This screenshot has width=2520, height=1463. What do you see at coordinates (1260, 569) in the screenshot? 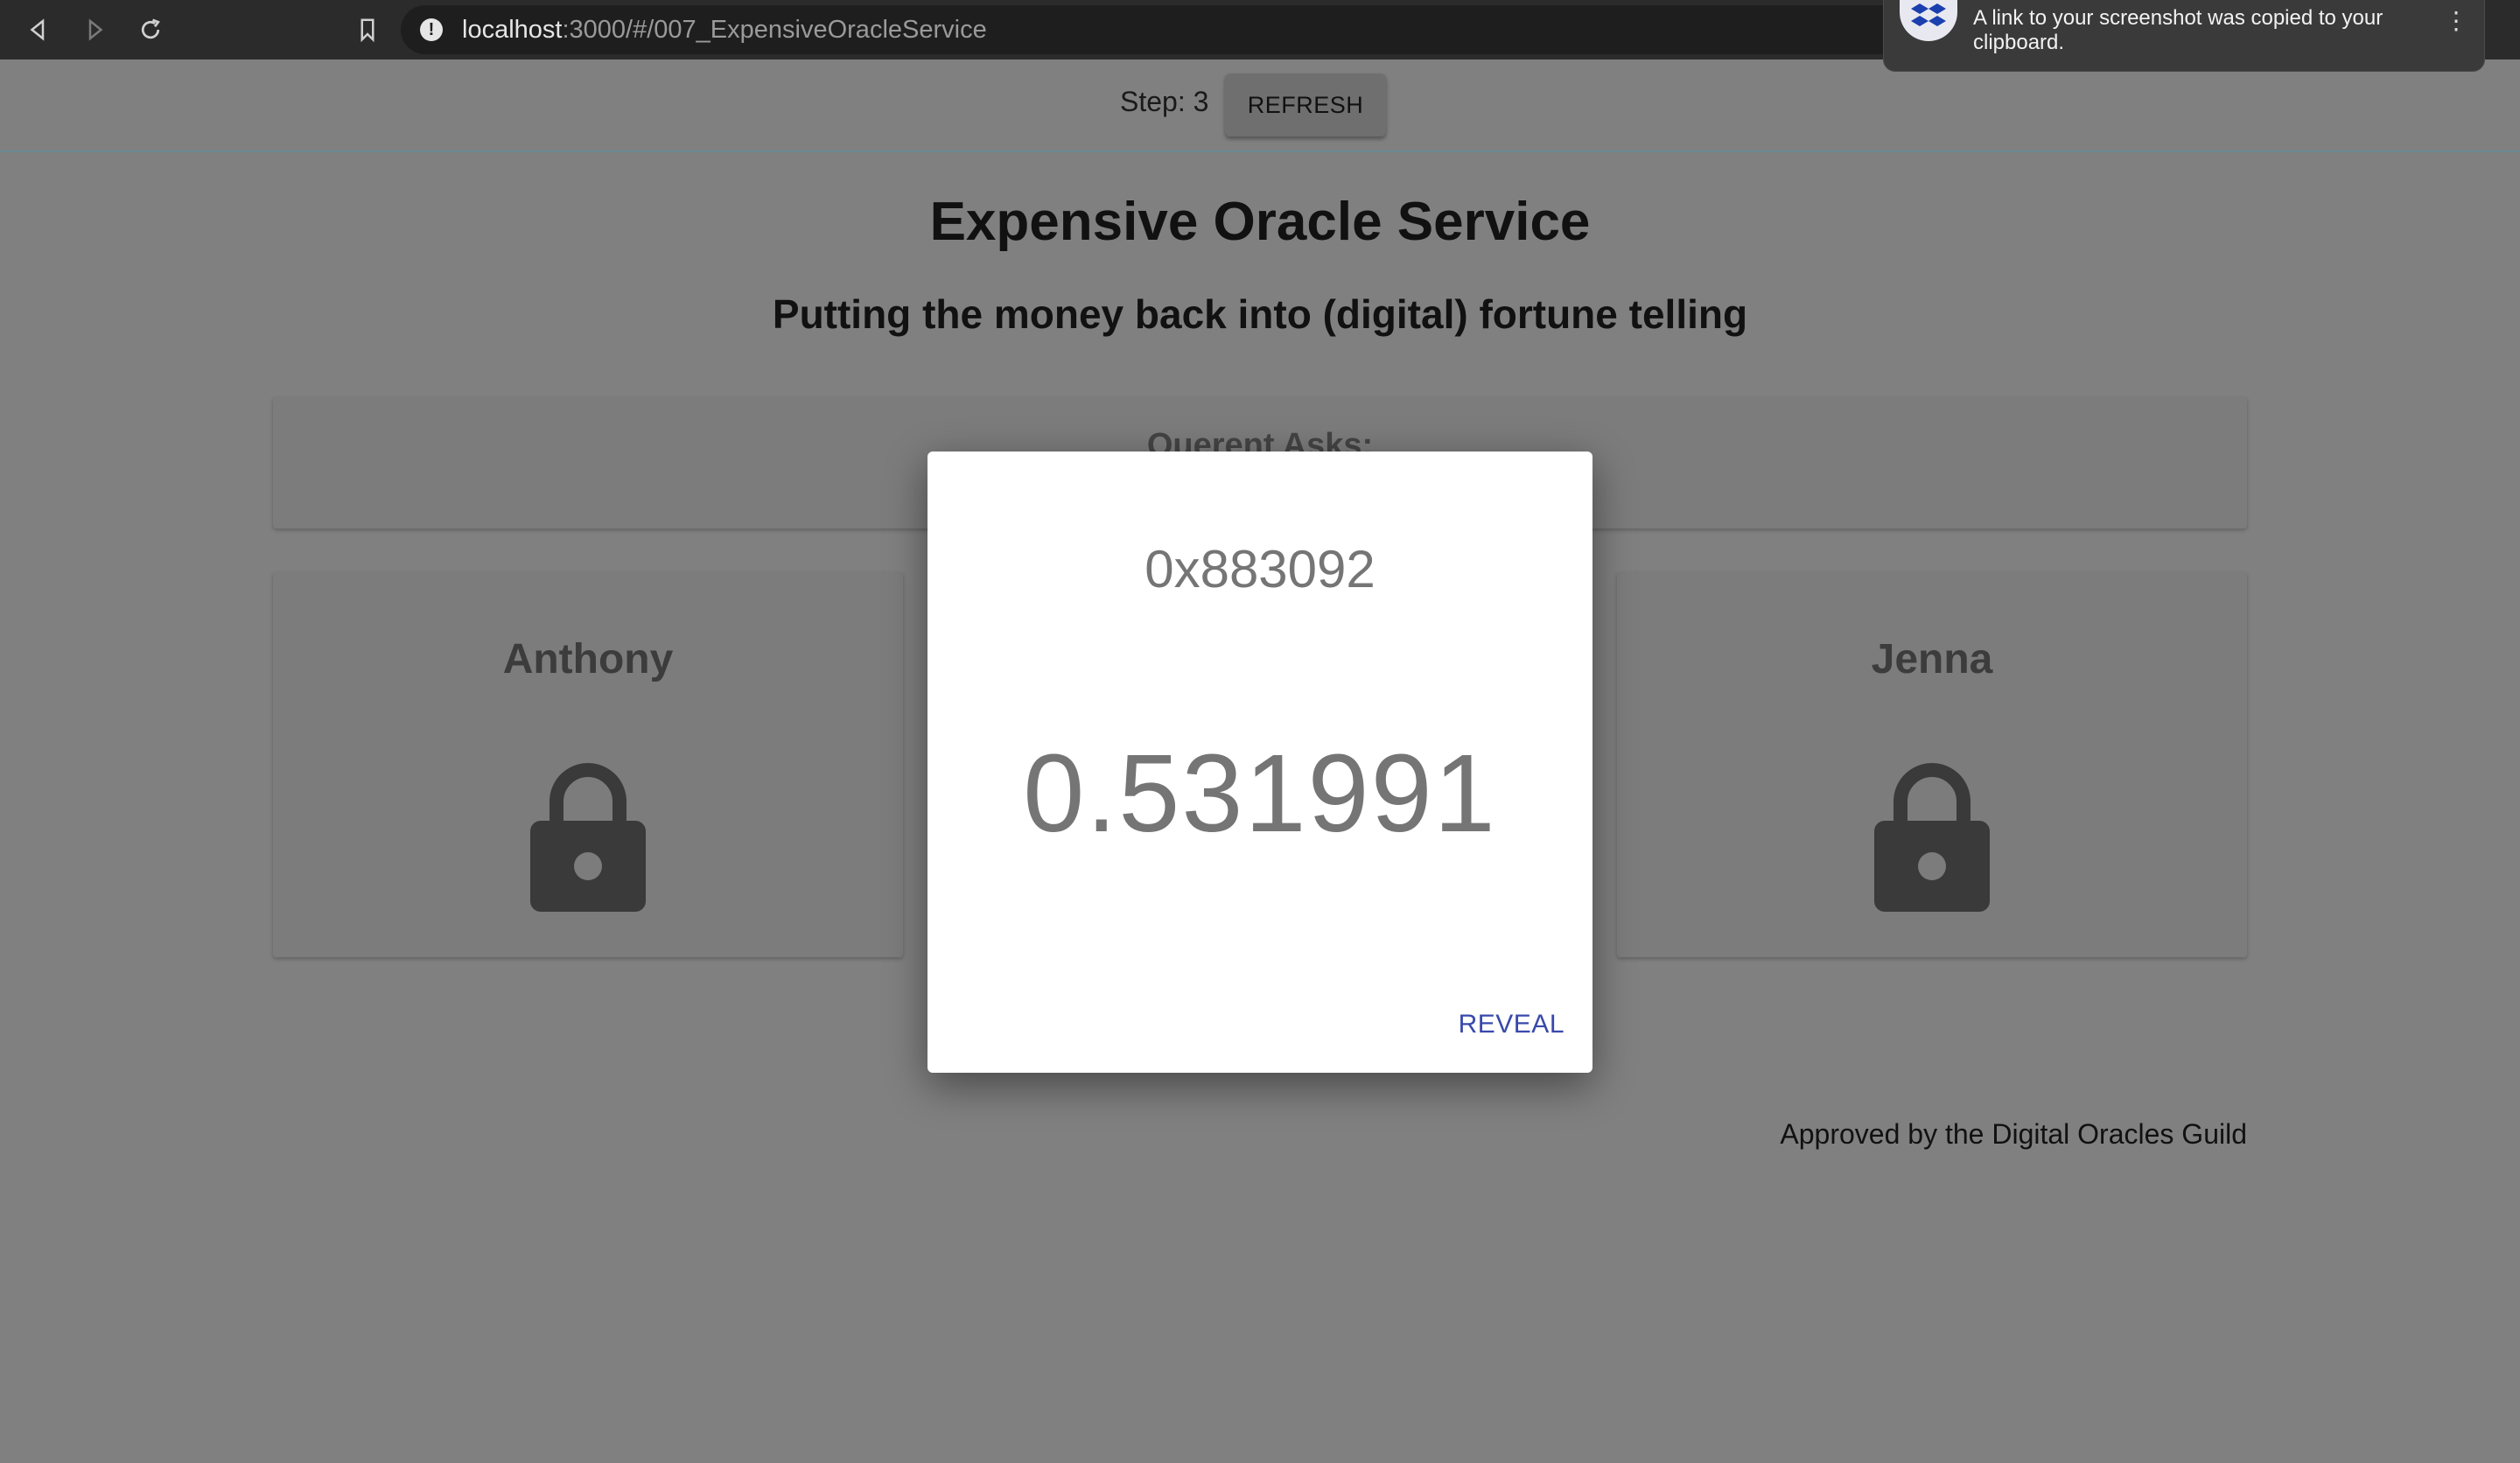
I see `modal-address: 0x883092` at bounding box center [1260, 569].